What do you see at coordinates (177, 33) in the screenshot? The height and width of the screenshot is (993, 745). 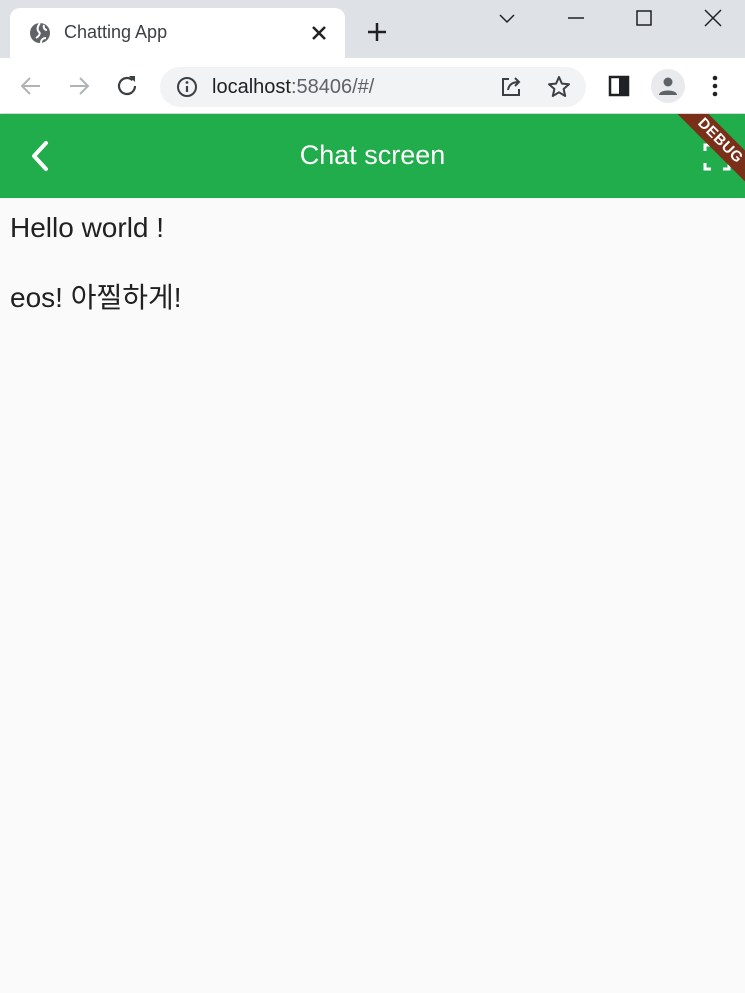 I see `browser-tab: Chatting App` at bounding box center [177, 33].